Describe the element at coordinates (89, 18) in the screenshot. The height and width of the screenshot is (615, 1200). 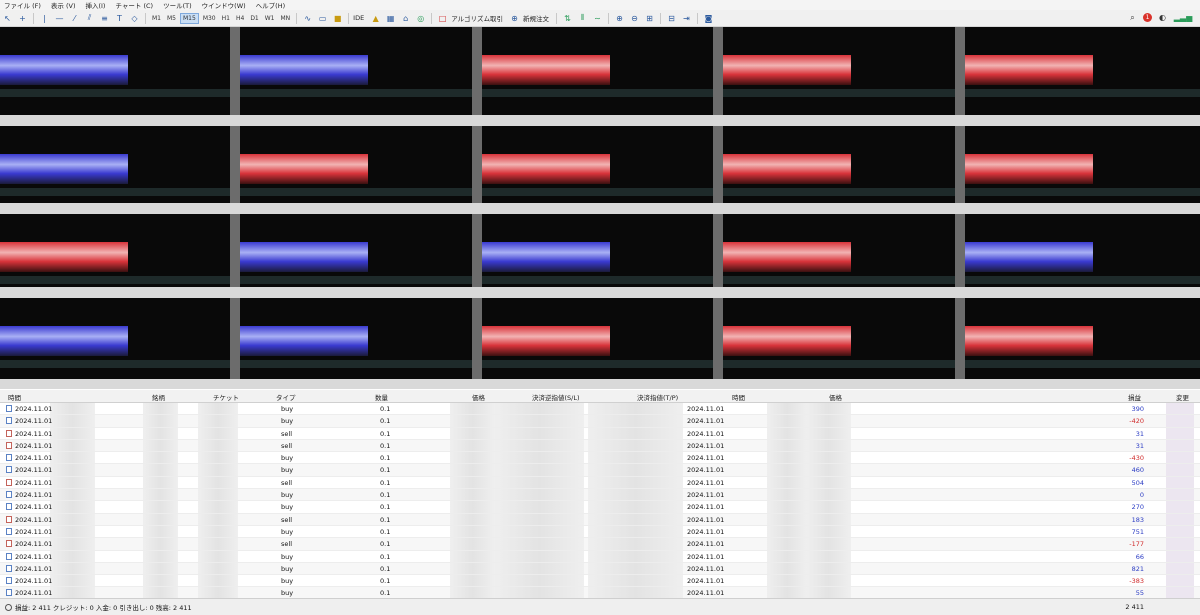
I see `channel-icon: ⫽` at that location.